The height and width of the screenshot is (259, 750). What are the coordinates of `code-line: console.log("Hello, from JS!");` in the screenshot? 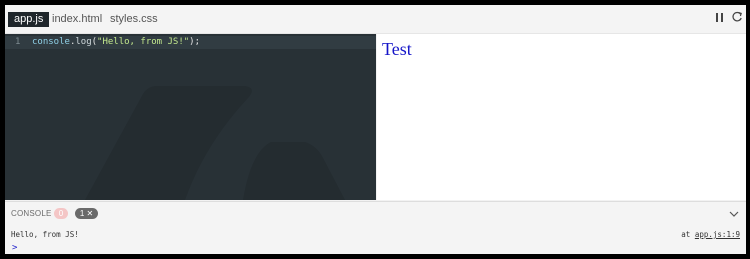 It's located at (116, 42).